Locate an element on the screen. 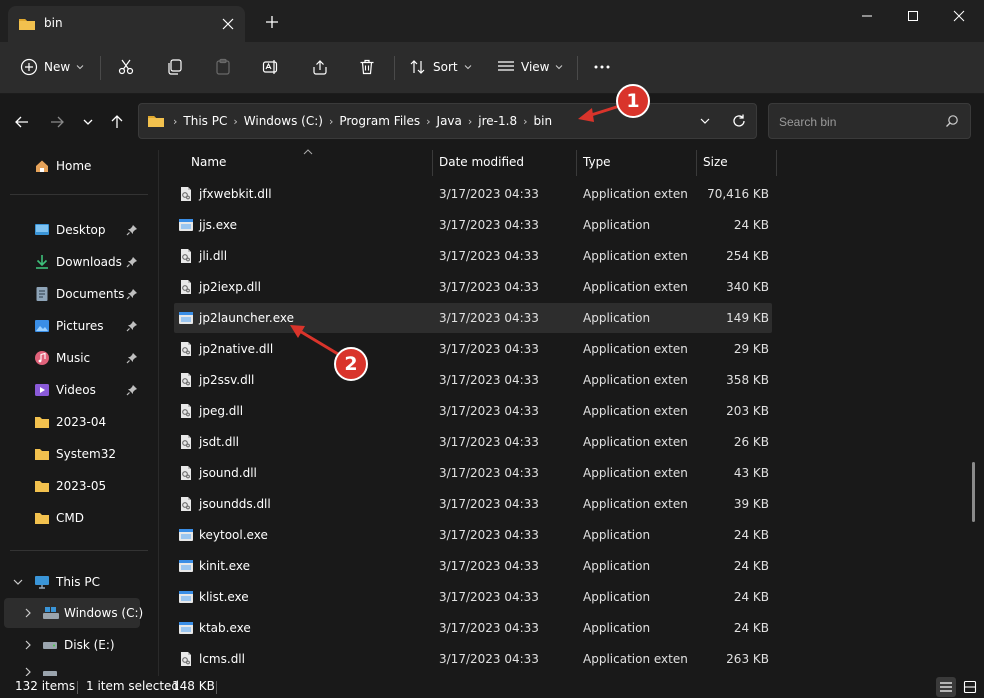 The image size is (984, 698). new-button: New is located at coordinates (52, 67).